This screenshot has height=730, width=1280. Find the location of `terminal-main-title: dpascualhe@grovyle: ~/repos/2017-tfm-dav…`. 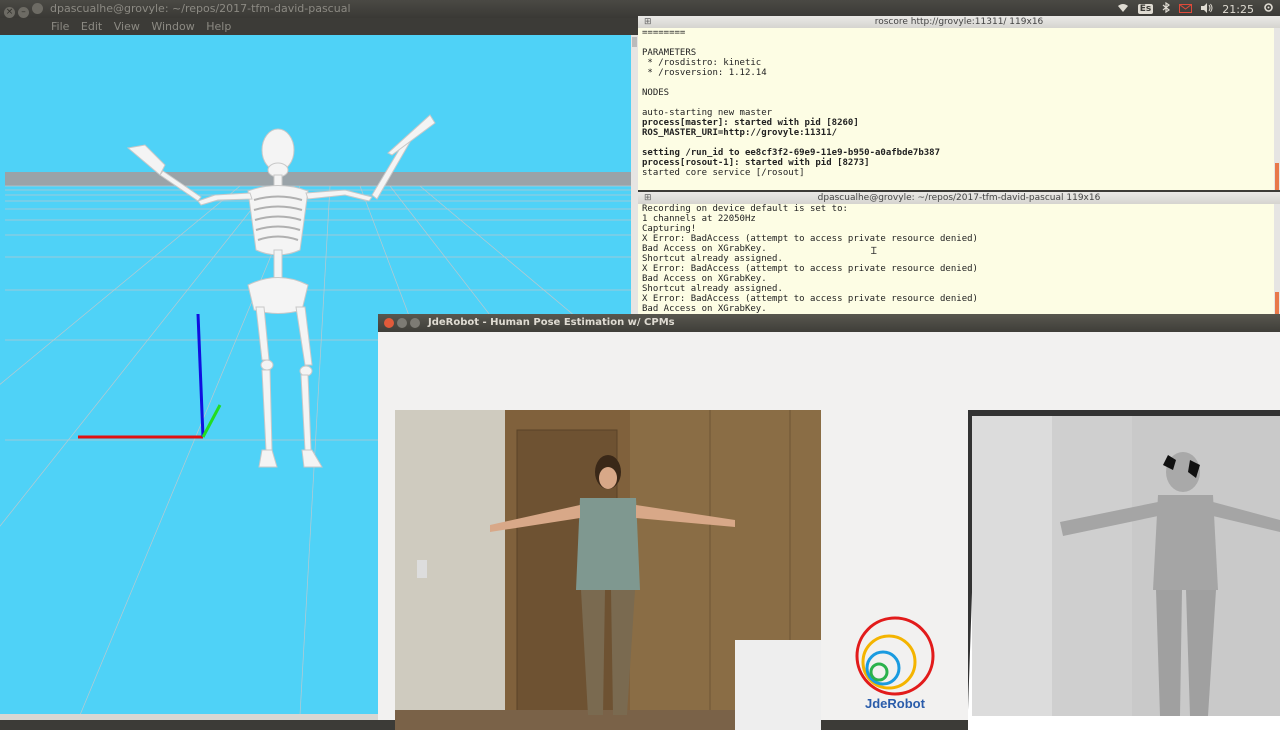

terminal-main-title: dpascualhe@grovyle: ~/repos/2017-tfm-dav… is located at coordinates (959, 198).